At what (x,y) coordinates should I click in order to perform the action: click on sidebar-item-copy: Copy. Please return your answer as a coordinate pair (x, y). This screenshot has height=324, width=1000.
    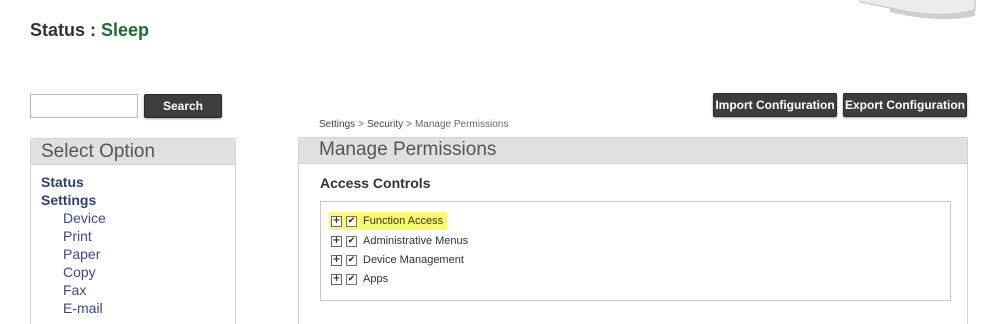
    Looking at the image, I should click on (138, 272).